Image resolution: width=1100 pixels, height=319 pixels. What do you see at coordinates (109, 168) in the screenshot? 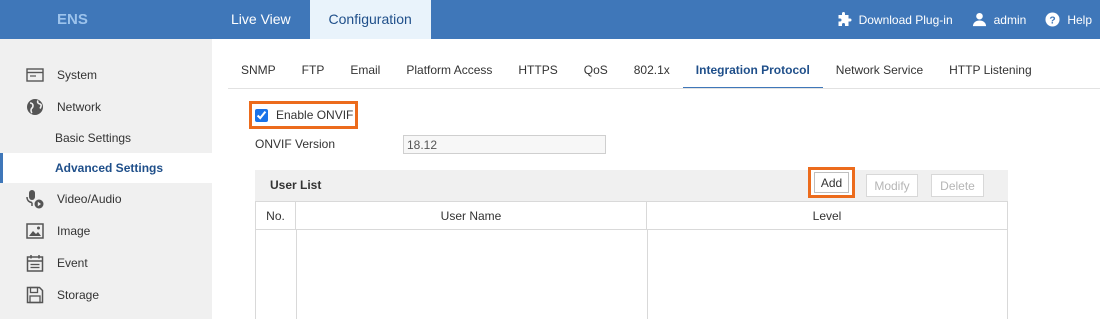
I see `sidebar-item-label: Advanced Settings` at bounding box center [109, 168].